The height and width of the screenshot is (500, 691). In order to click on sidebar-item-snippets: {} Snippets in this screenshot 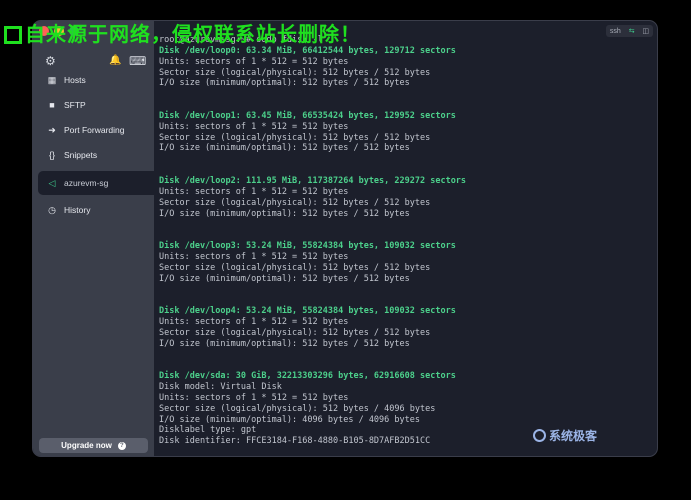, I will do `click(93, 155)`.